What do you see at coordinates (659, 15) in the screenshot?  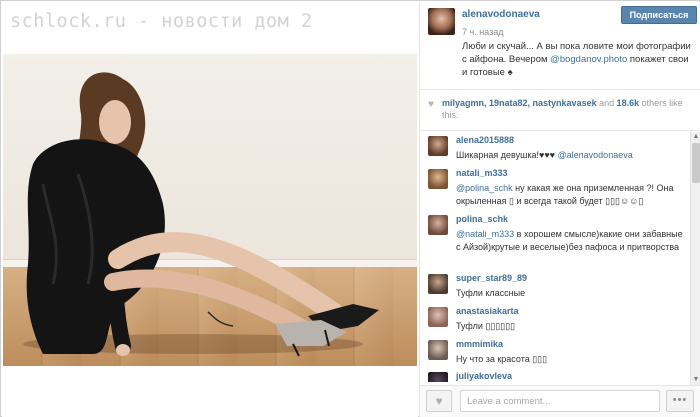 I see `follow-button: Подписаться` at bounding box center [659, 15].